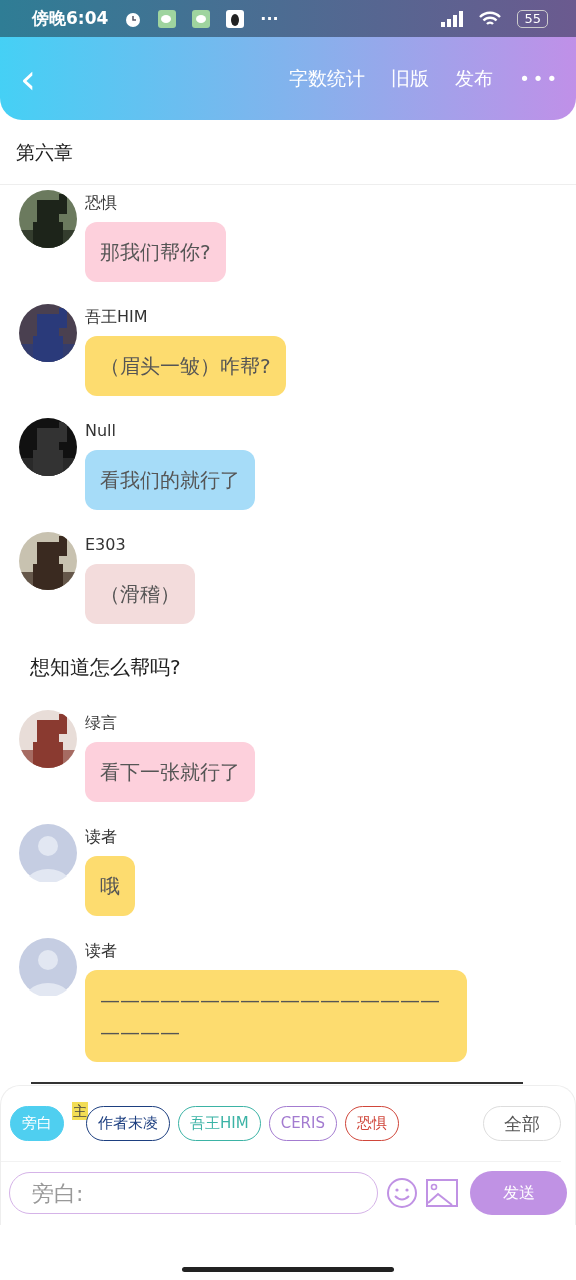 The height and width of the screenshot is (1280, 576). Describe the element at coordinates (155, 252) in the screenshot. I see `message-bubble: 那我们帮你?` at that location.